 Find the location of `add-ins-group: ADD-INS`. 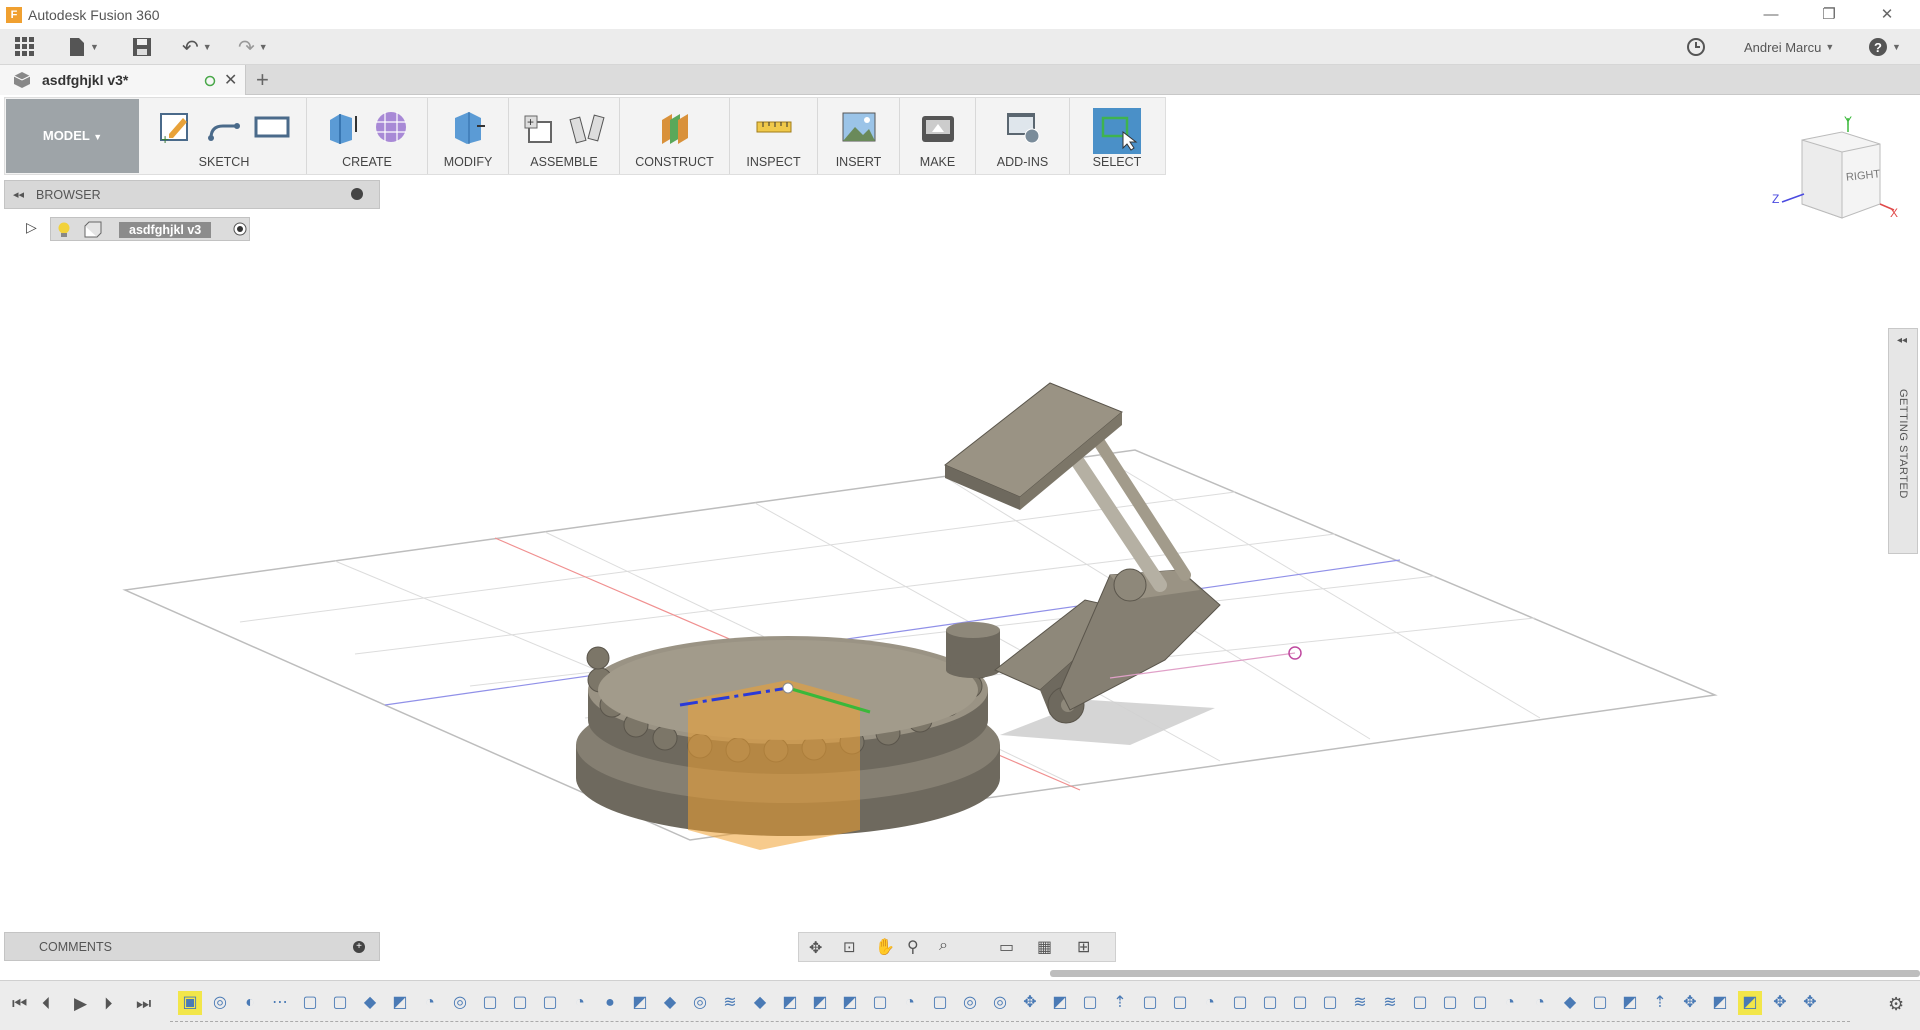

add-ins-group: ADD-INS is located at coordinates (1023, 136).